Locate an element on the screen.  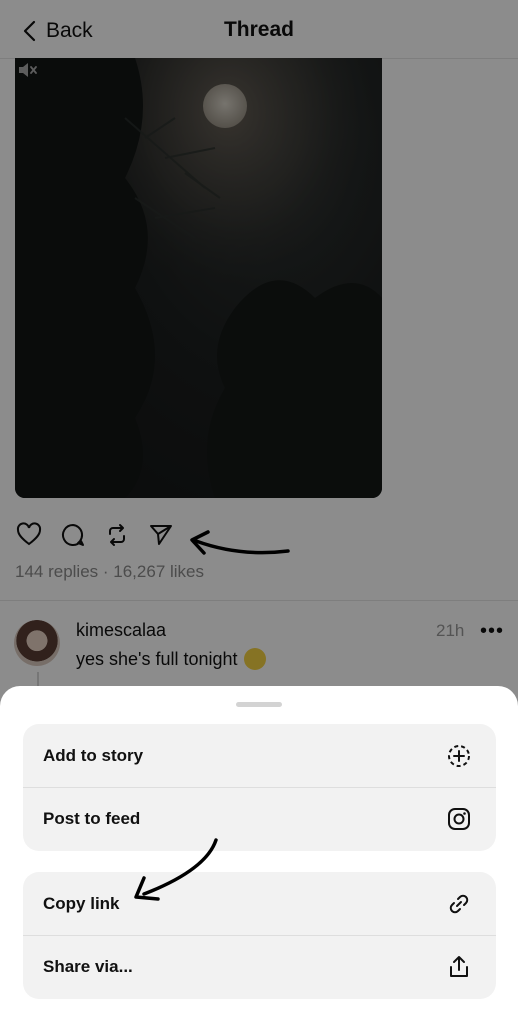
link-icon is located at coordinates (459, 904).